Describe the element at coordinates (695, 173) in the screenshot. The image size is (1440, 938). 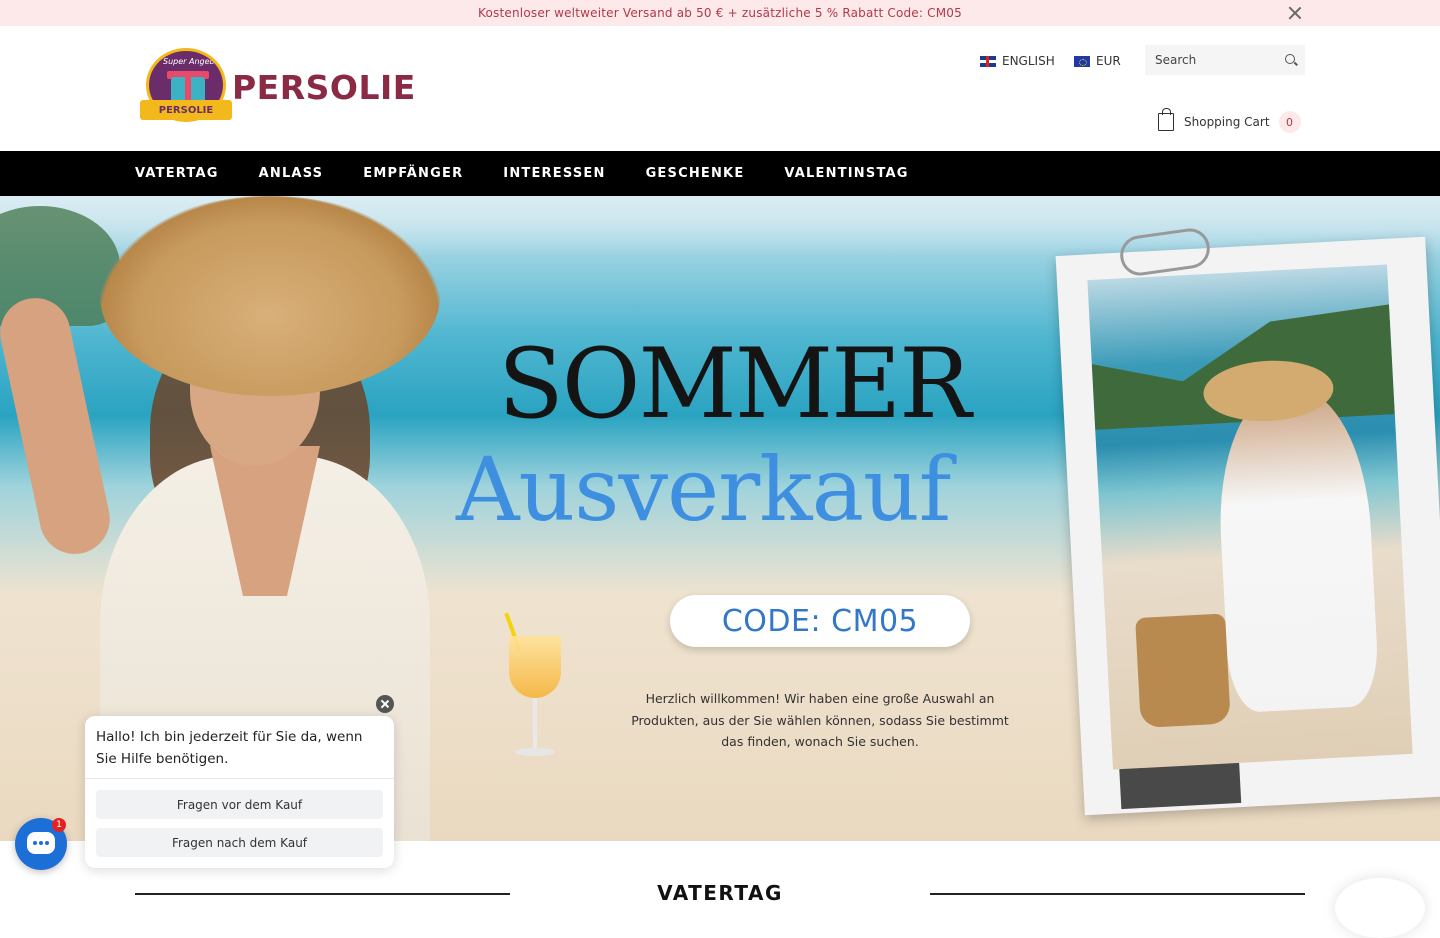
I see `nav-item-geschenke: GESCHENKE` at that location.